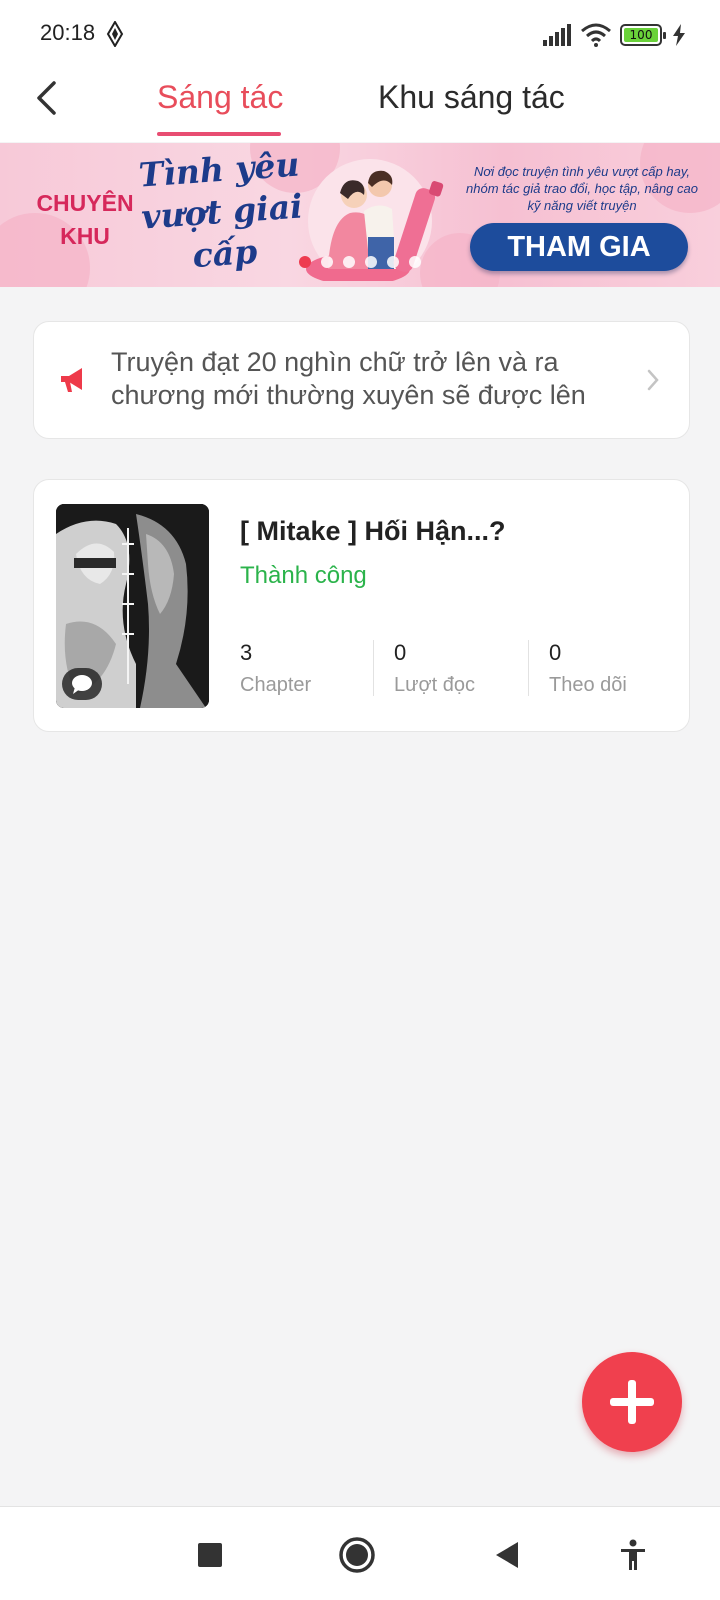 This screenshot has width=720, height=1600. What do you see at coordinates (219, 134) in the screenshot?
I see `tab-active-indicator` at bounding box center [219, 134].